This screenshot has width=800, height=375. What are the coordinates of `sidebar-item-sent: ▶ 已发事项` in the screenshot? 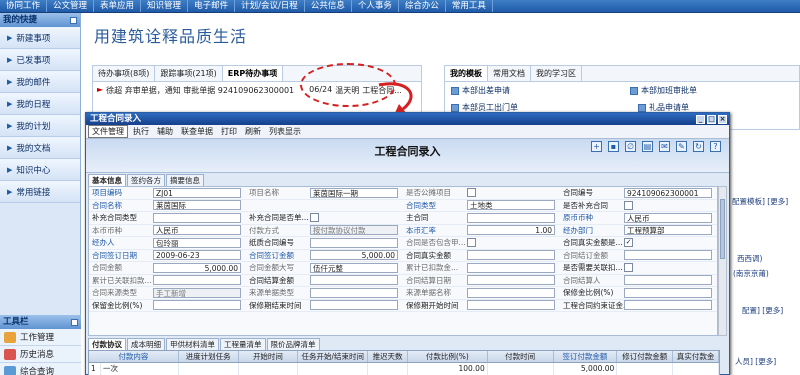 It's located at (40, 60).